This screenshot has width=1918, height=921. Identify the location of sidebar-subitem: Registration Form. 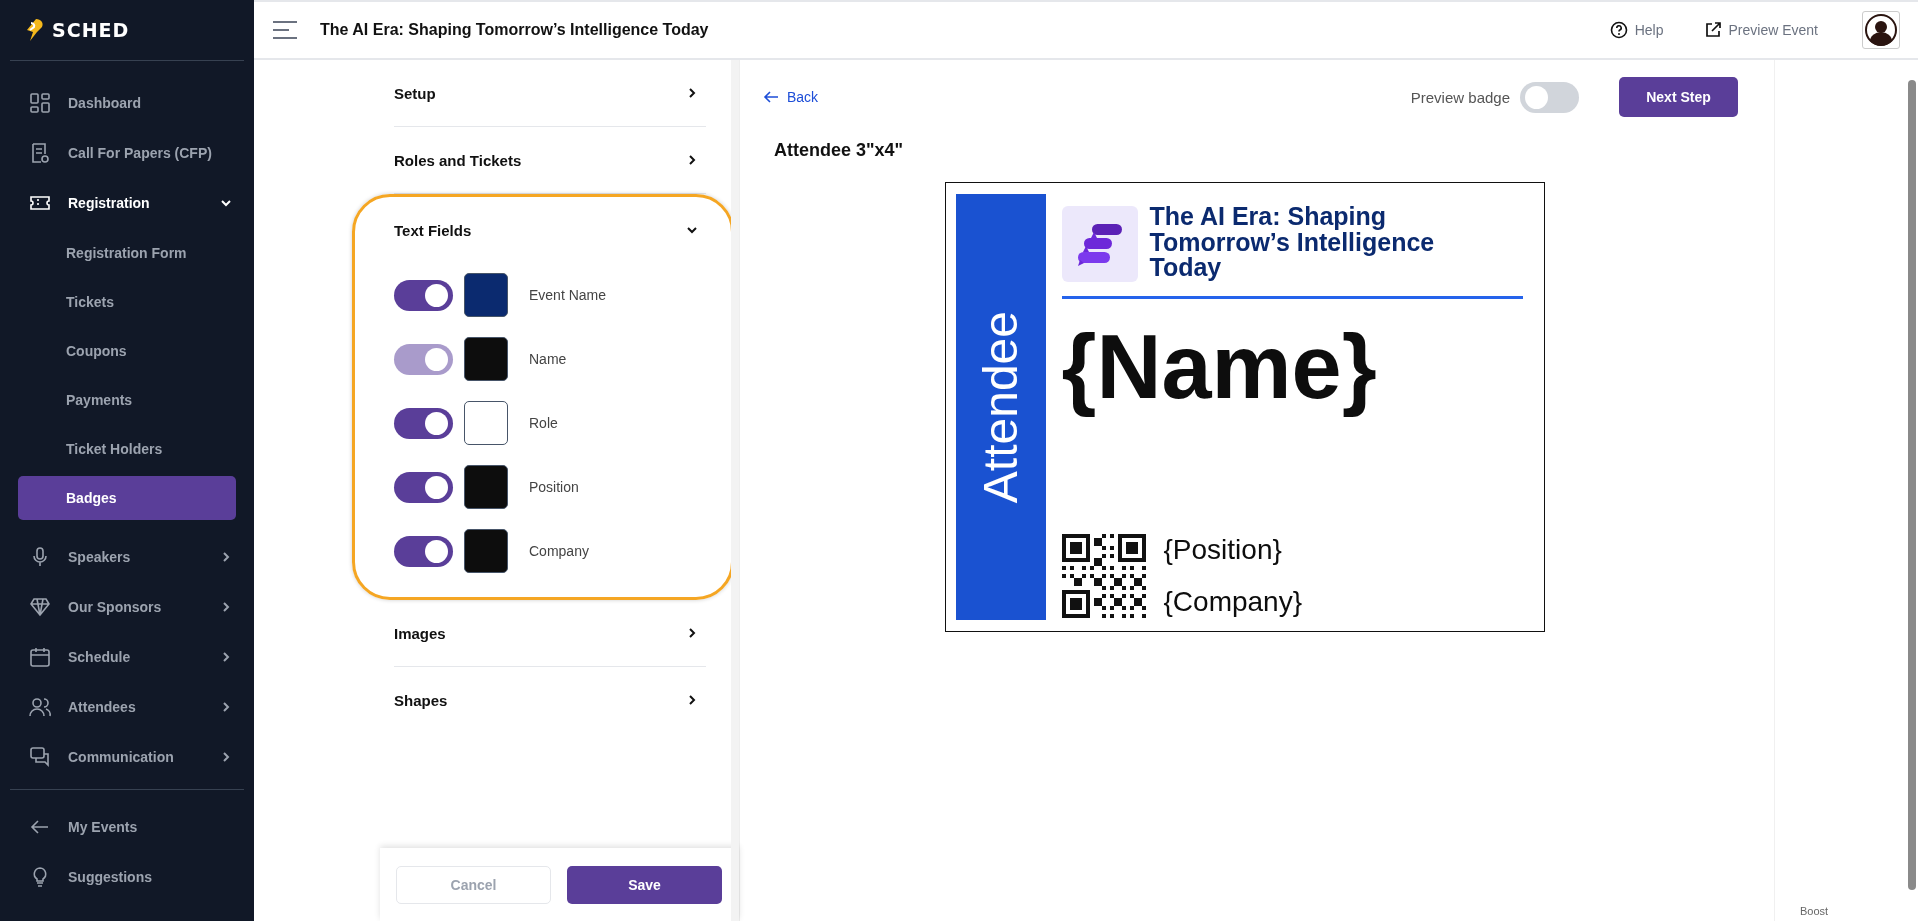
(127, 252).